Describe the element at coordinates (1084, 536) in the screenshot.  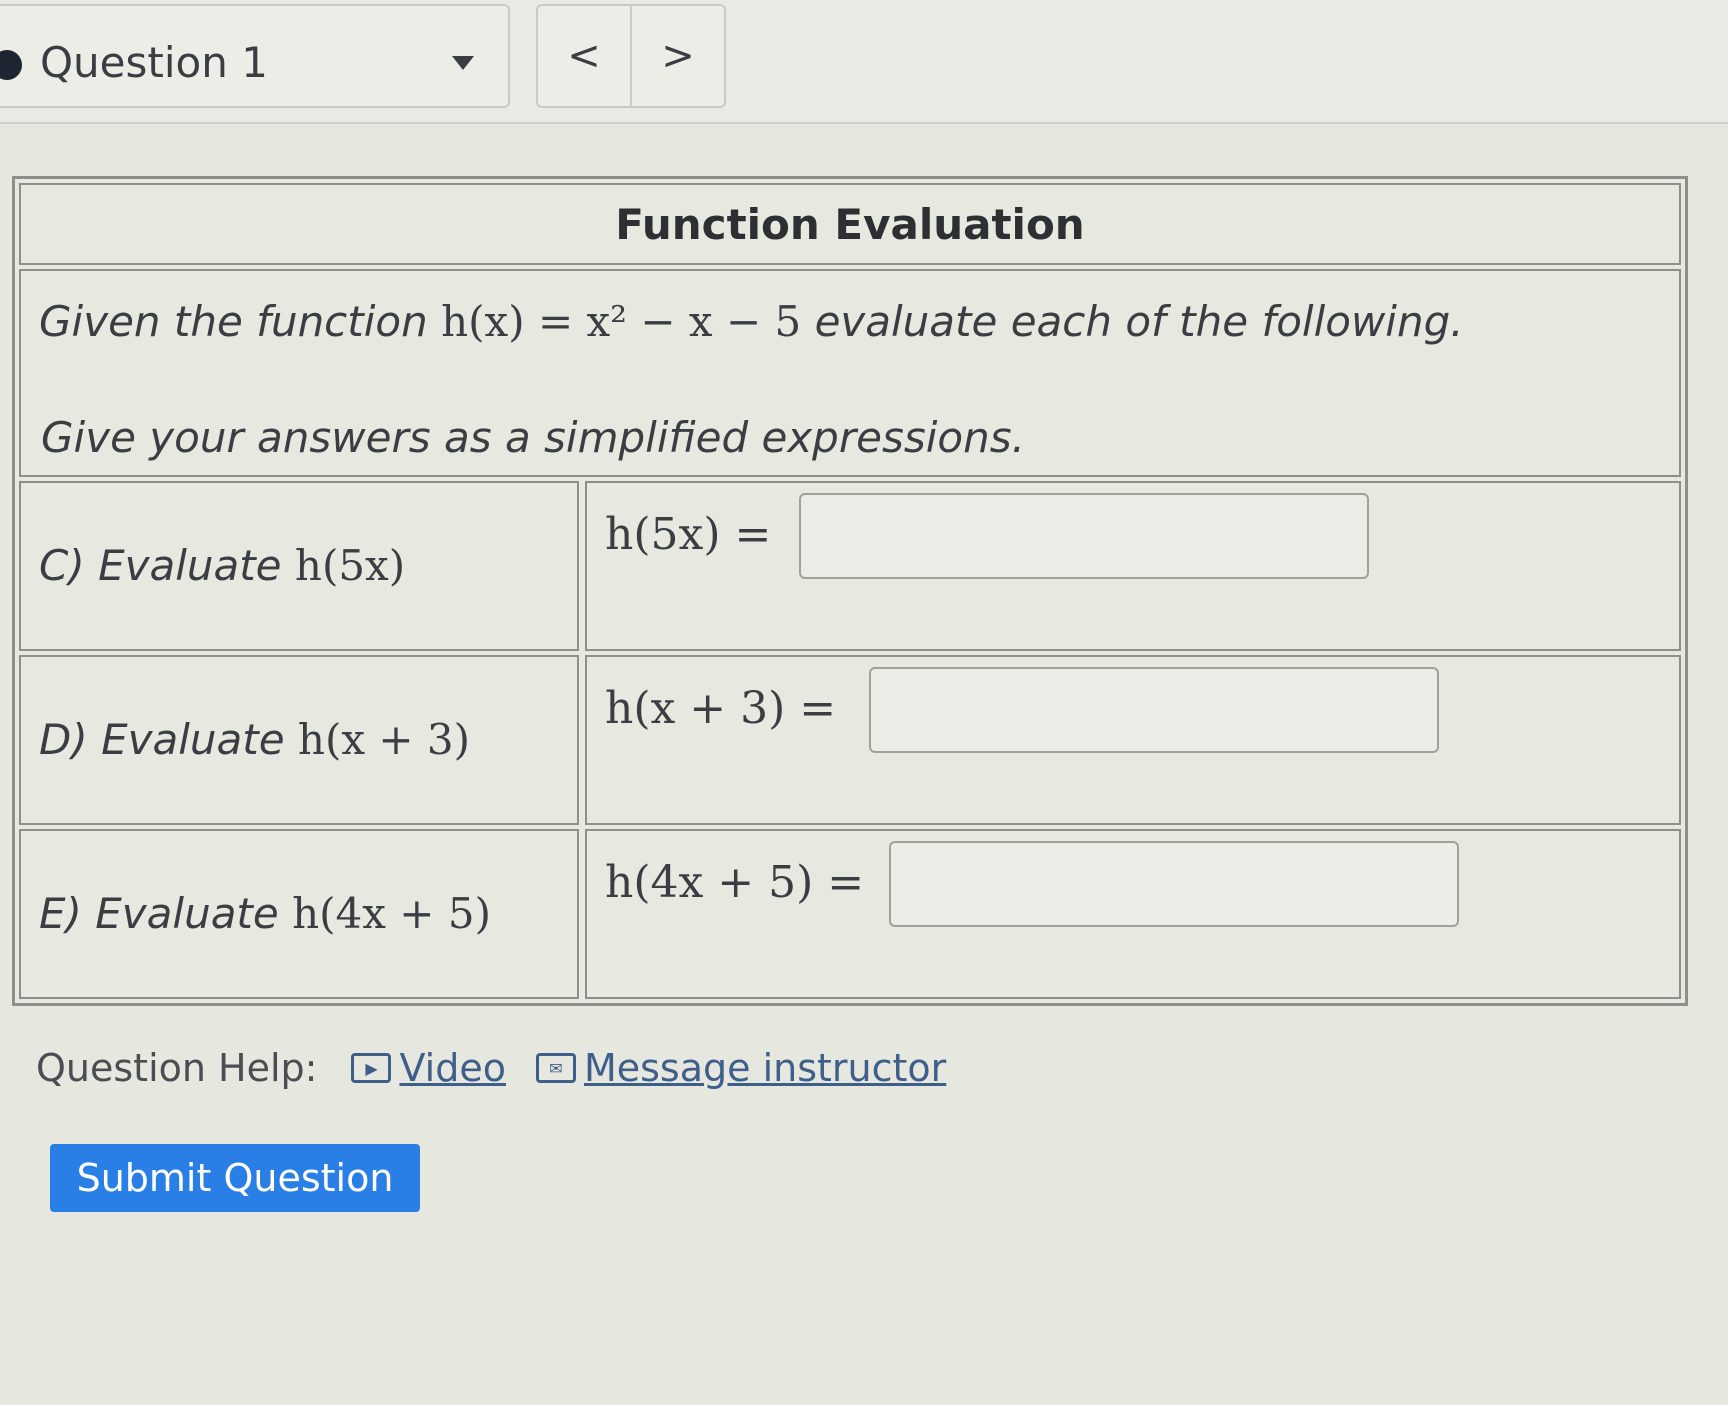
I see `answer-input-c` at that location.